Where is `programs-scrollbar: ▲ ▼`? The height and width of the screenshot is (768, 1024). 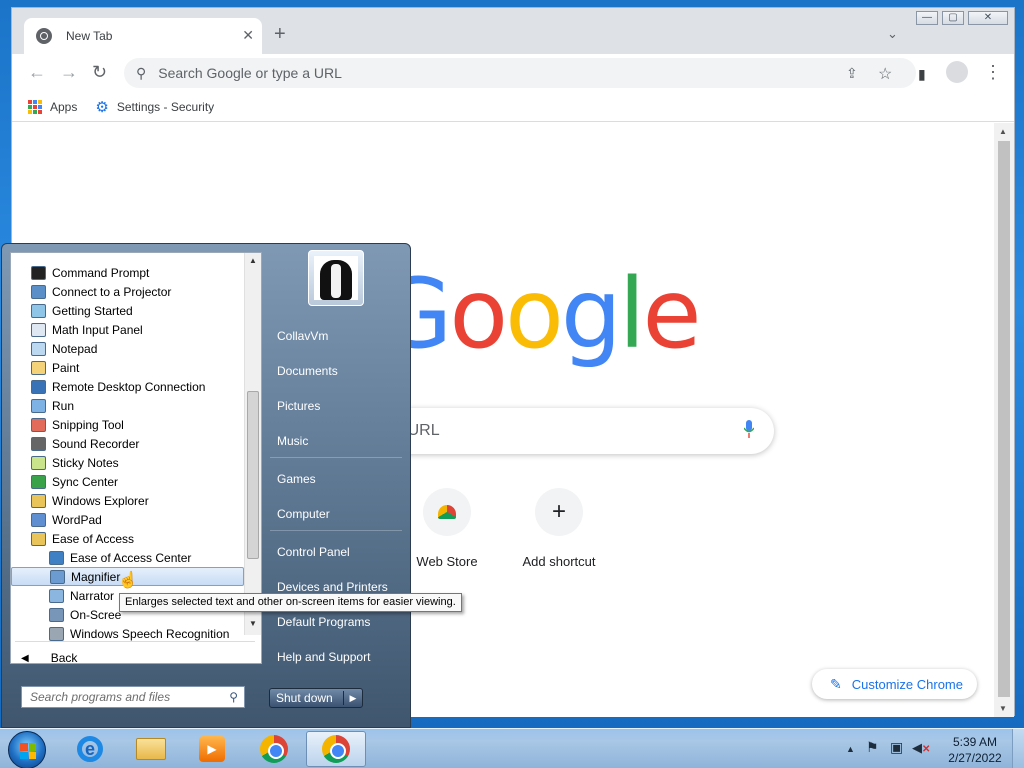 programs-scrollbar: ▲ ▼ is located at coordinates (252, 444).